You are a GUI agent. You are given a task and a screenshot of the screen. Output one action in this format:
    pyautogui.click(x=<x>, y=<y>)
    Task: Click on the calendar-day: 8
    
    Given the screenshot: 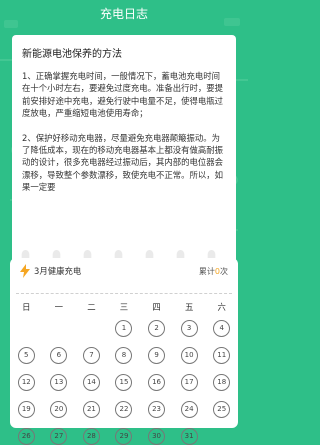 What is the action you would take?
    pyautogui.click(x=124, y=355)
    